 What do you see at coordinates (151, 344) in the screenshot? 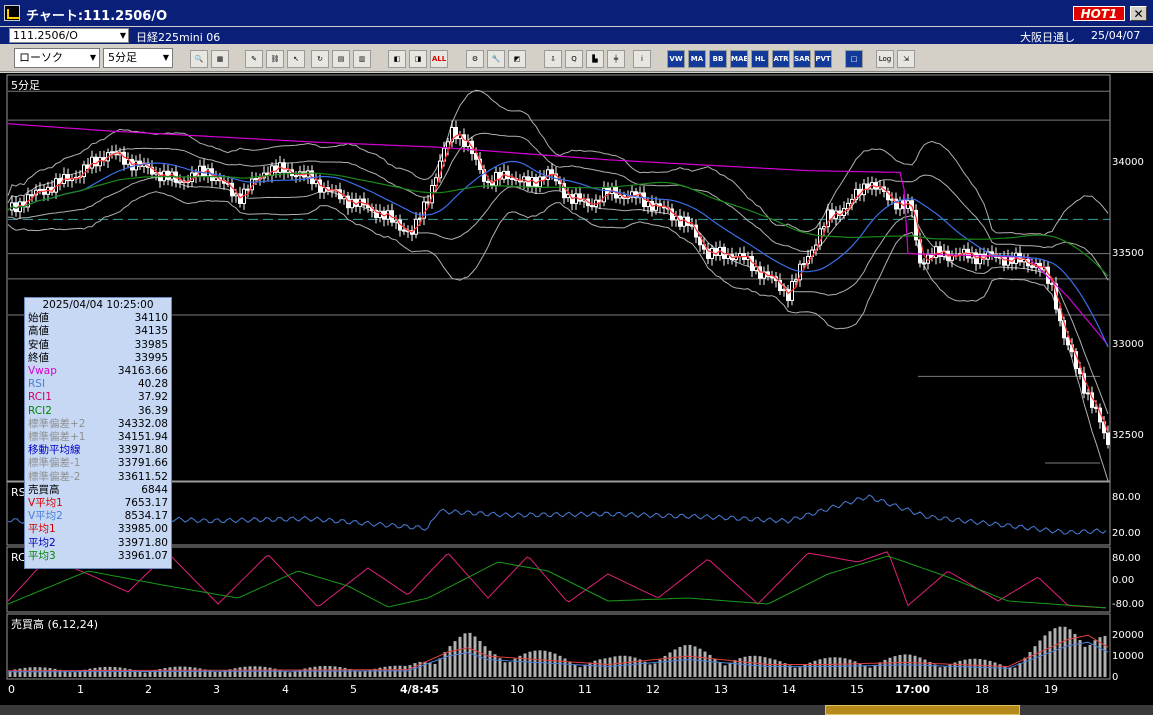
I see `tooltip-value: 33985` at bounding box center [151, 344].